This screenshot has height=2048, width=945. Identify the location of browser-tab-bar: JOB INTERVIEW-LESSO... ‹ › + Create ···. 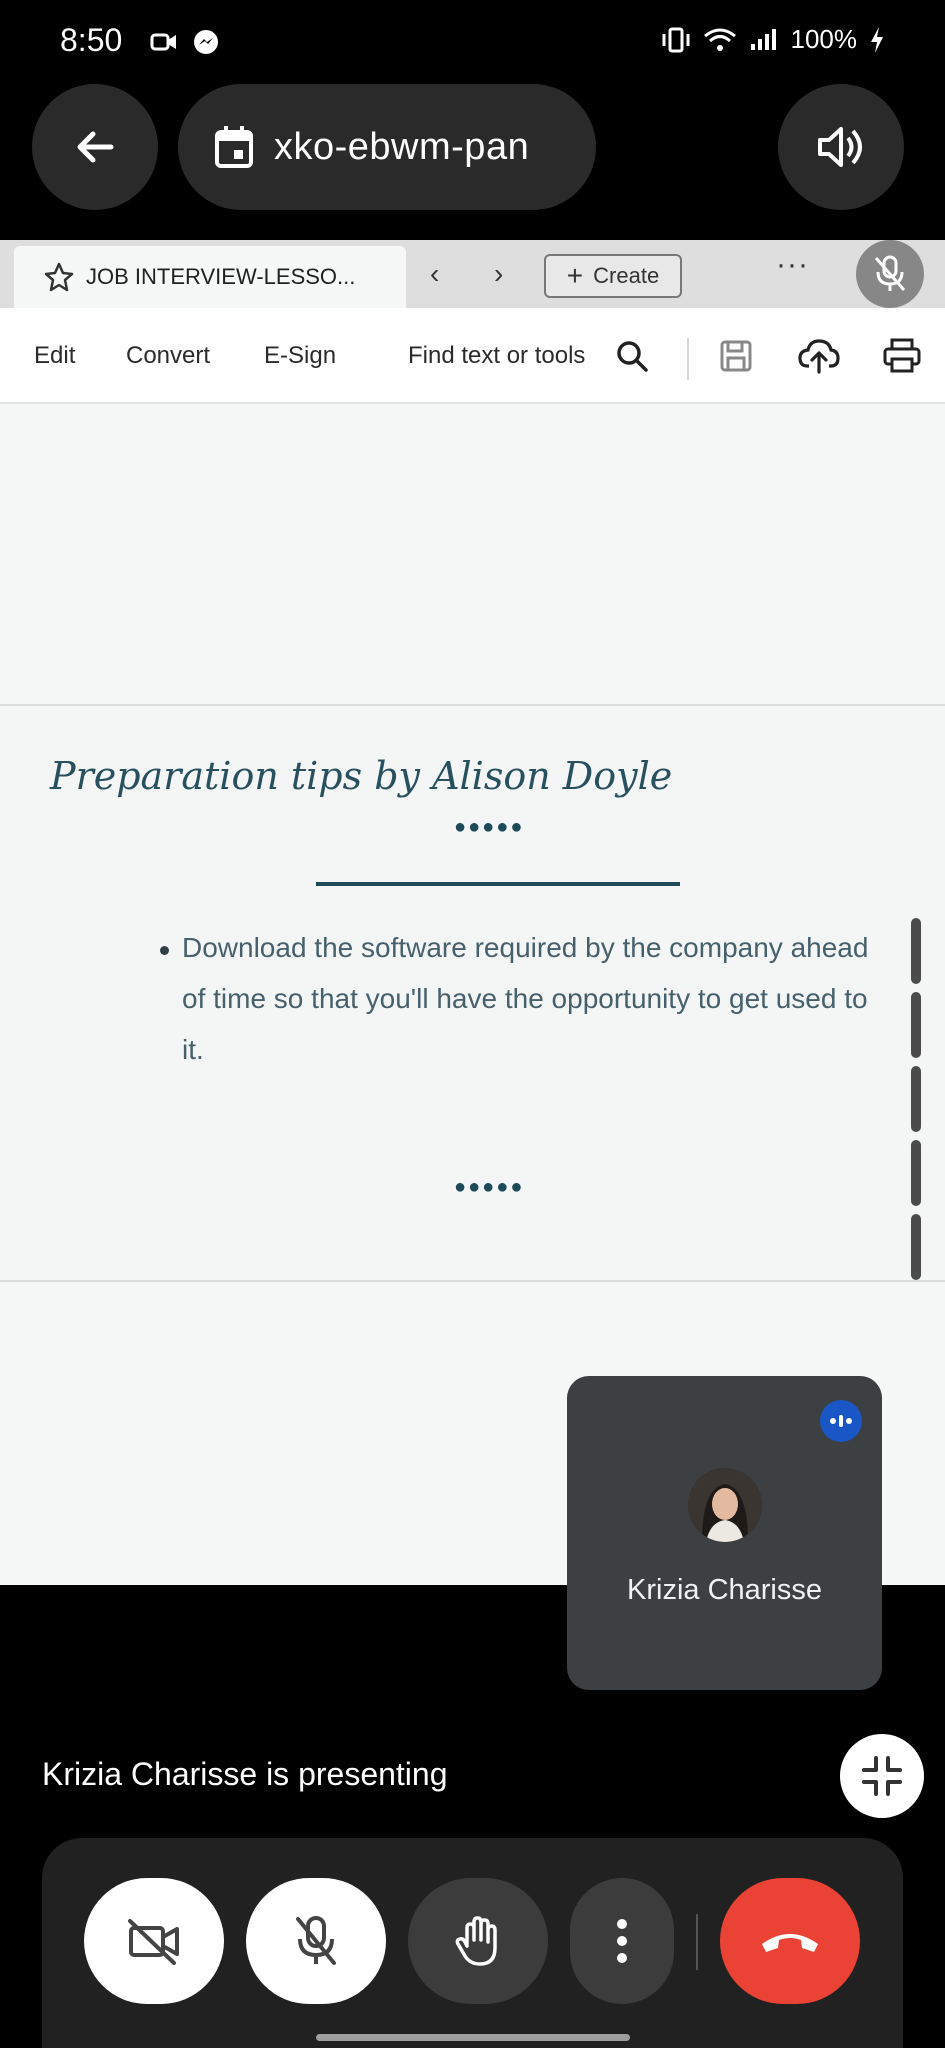
(472, 274).